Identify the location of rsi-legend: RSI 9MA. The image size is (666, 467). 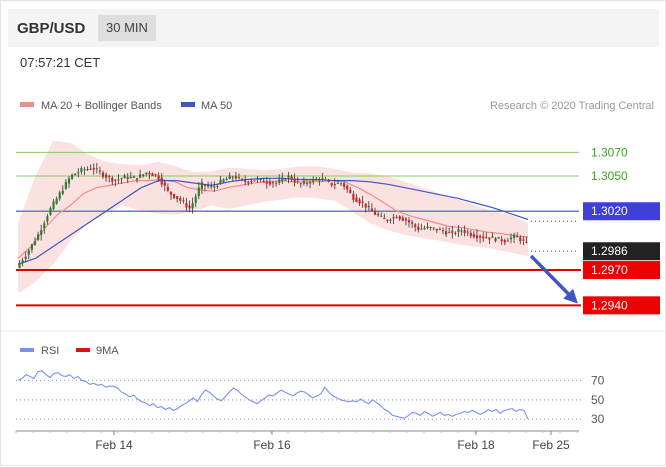
(69, 351).